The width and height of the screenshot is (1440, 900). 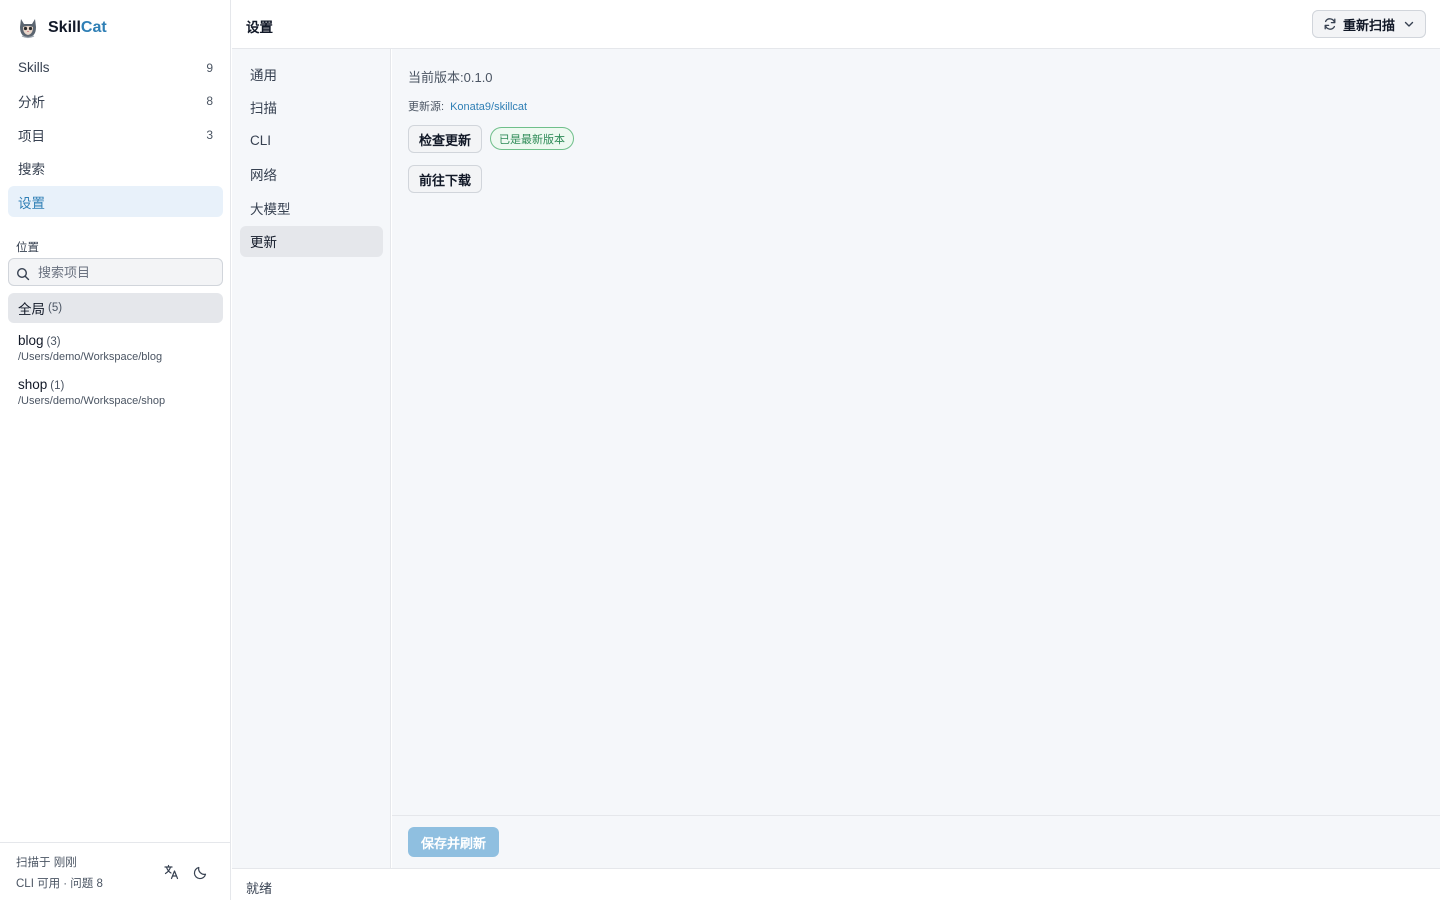 What do you see at coordinates (836, 24) in the screenshot?
I see `top-header: 设置 重新扫描` at bounding box center [836, 24].